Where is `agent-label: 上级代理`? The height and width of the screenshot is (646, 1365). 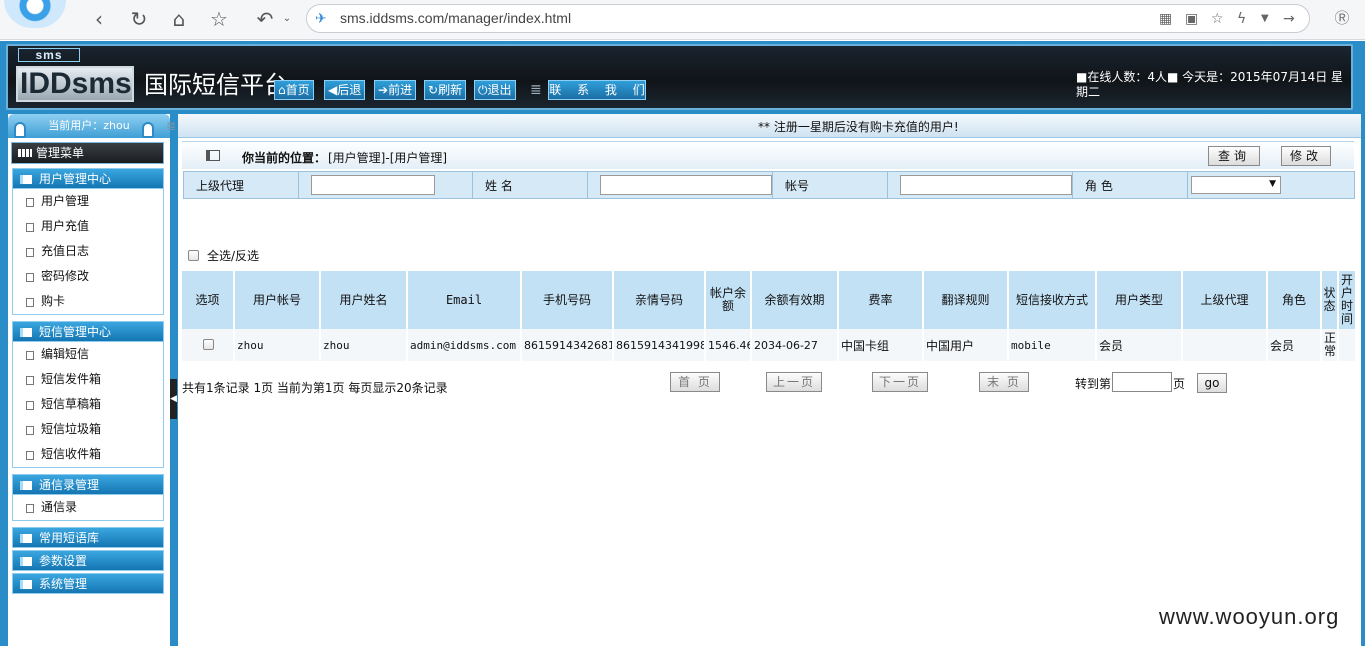 agent-label: 上级代理 is located at coordinates (241, 185).